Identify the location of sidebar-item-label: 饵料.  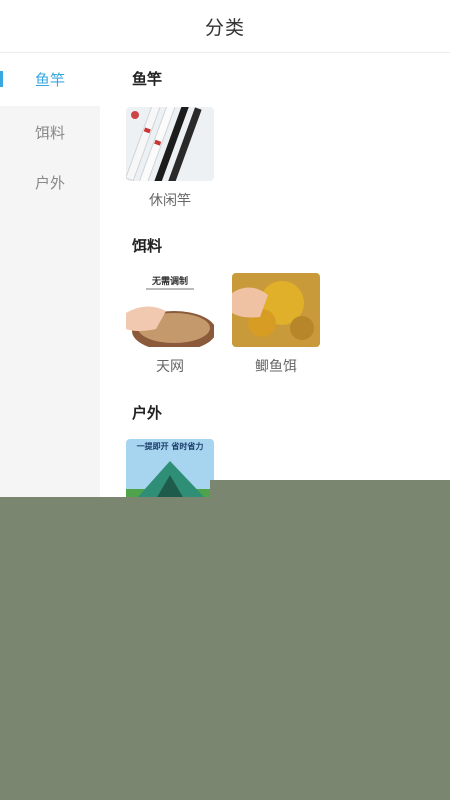
(49, 132).